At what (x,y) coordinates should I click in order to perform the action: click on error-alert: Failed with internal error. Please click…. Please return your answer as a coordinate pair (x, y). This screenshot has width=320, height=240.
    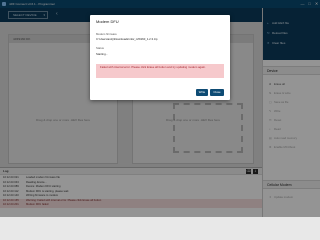
    Looking at the image, I should click on (160, 71).